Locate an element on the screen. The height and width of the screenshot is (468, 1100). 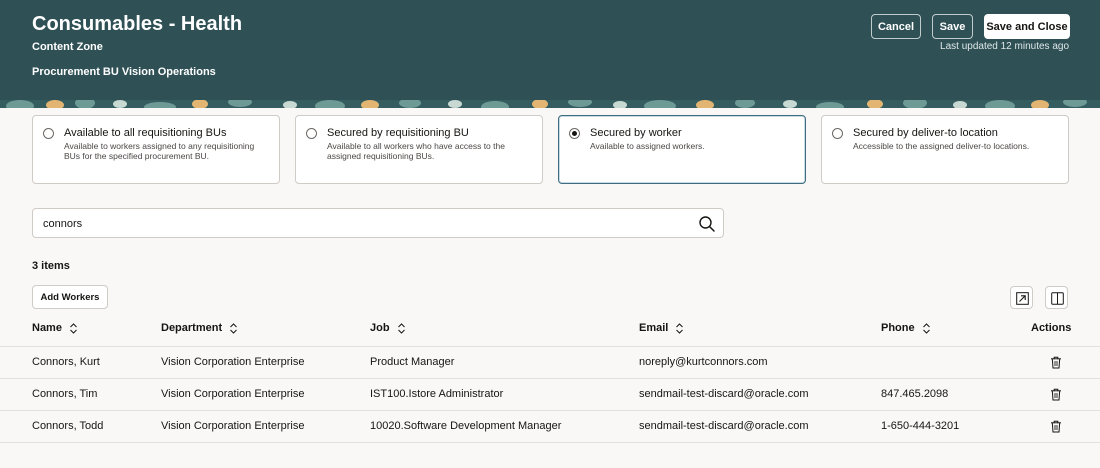
column-header-department: Department is located at coordinates (199, 328).